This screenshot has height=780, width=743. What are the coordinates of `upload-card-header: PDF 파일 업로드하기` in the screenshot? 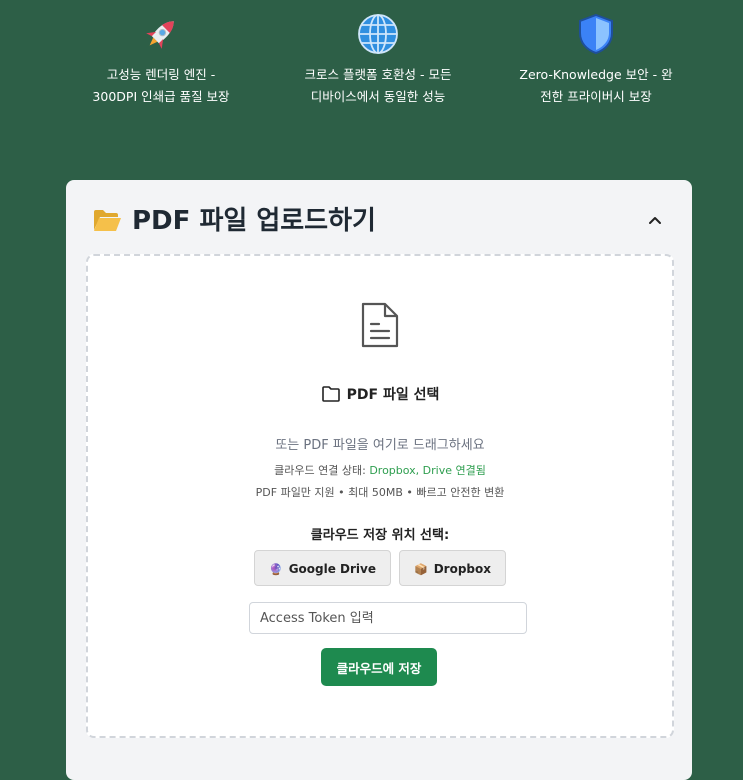 It's located at (382, 222).